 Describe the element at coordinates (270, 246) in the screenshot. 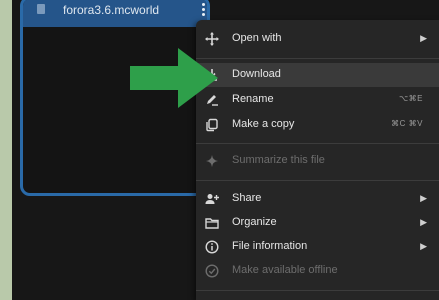

I see `menu-item-label: File information` at that location.